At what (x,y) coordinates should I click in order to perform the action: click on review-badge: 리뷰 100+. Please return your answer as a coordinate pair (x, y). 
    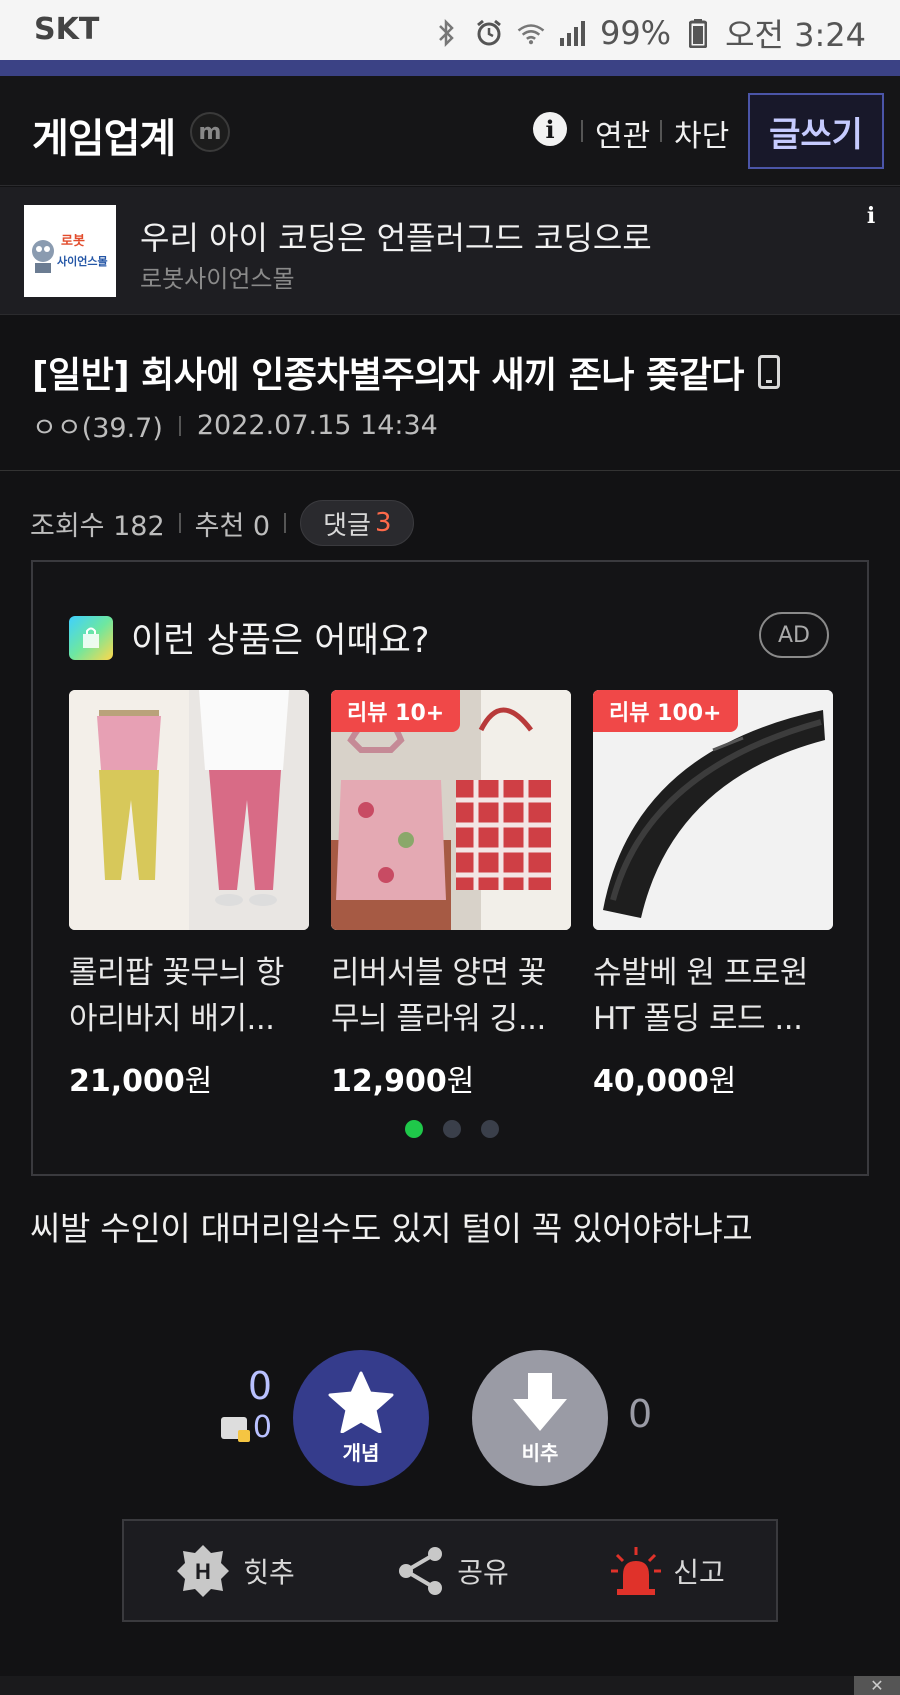
    Looking at the image, I should click on (665, 711).